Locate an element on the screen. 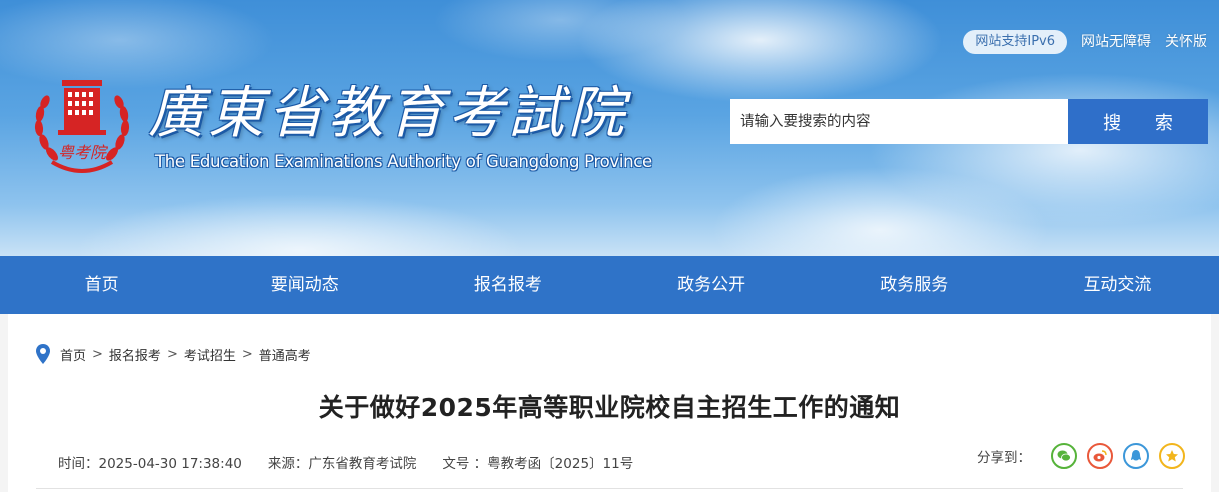  site-logo-emblem: 粤考院 is located at coordinates (82, 126).